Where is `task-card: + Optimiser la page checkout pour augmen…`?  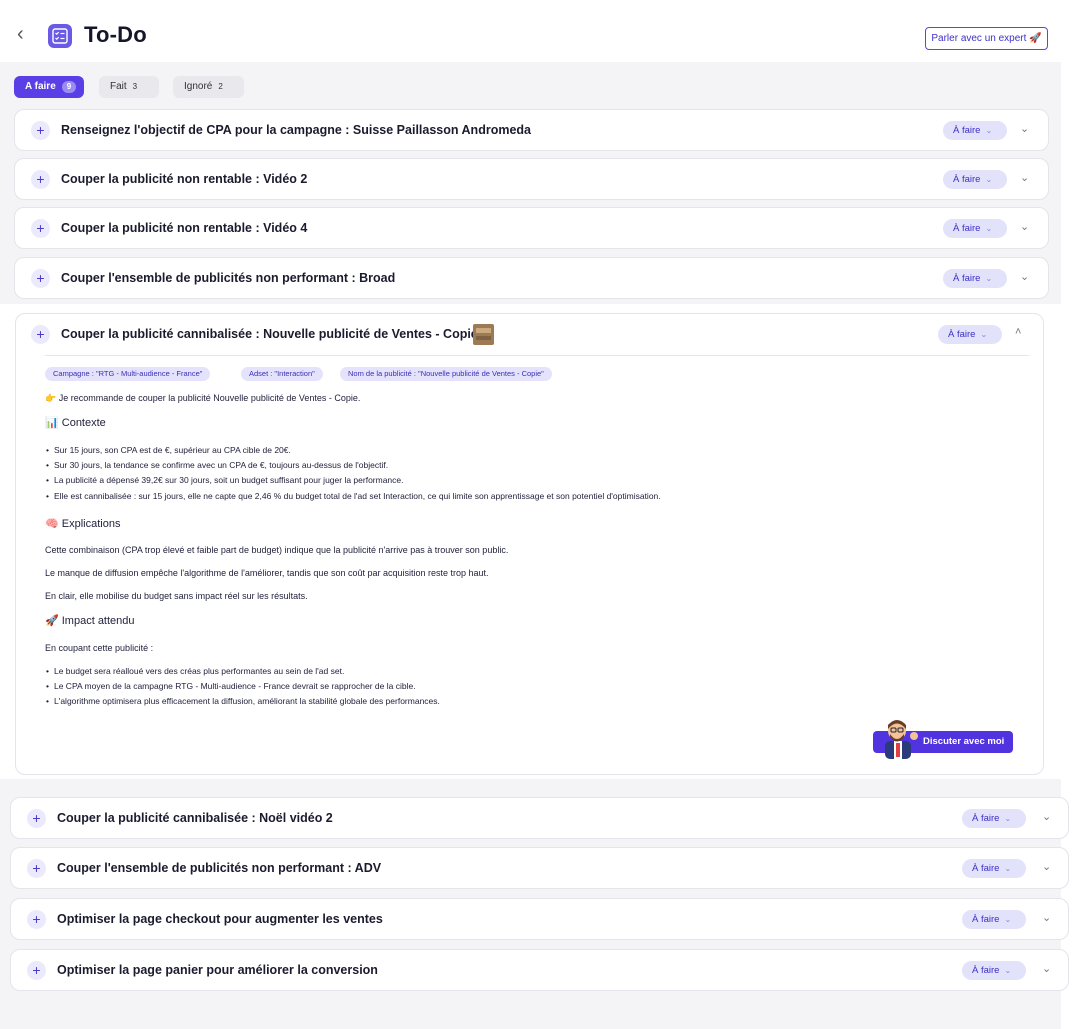 task-card: + Optimiser la page checkout pour augmen… is located at coordinates (539, 919).